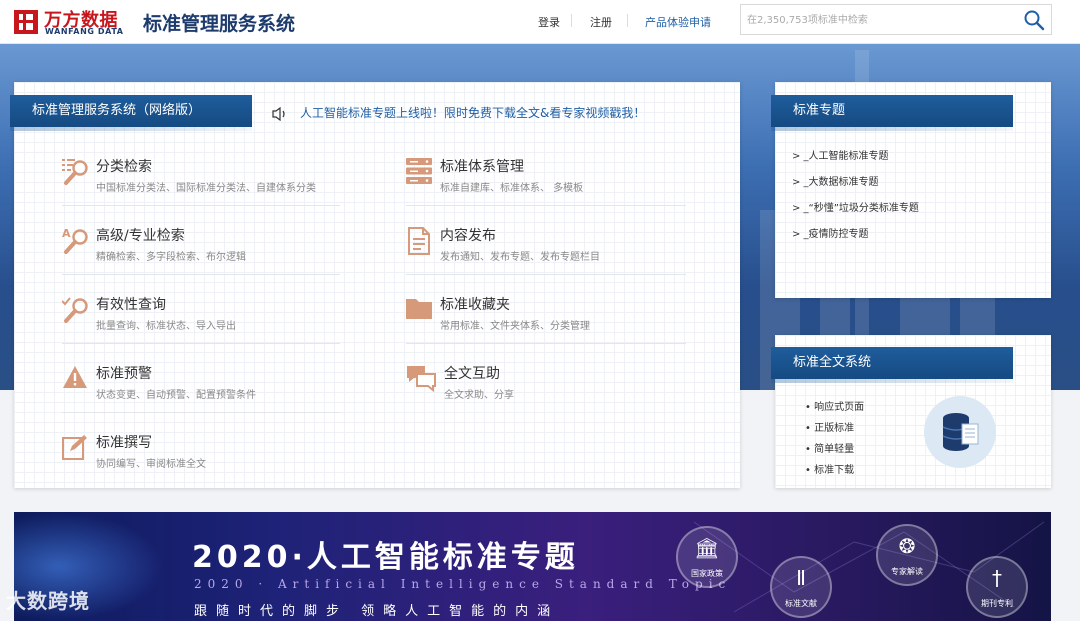 The width and height of the screenshot is (1080, 621). What do you see at coordinates (75, 171) in the screenshot?
I see `category-search-icon` at bounding box center [75, 171].